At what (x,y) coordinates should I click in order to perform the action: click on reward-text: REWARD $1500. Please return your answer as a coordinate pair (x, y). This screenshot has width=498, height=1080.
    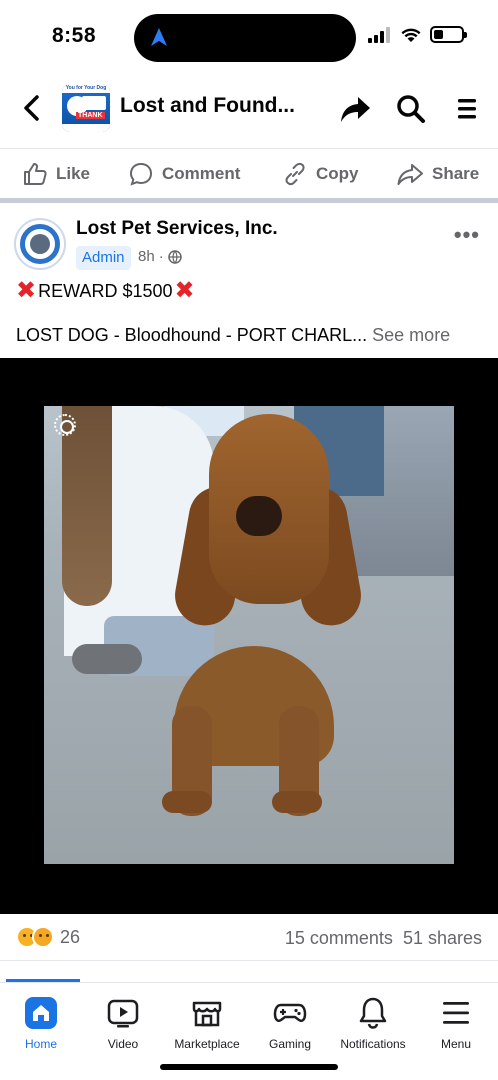
    Looking at the image, I should click on (105, 290).